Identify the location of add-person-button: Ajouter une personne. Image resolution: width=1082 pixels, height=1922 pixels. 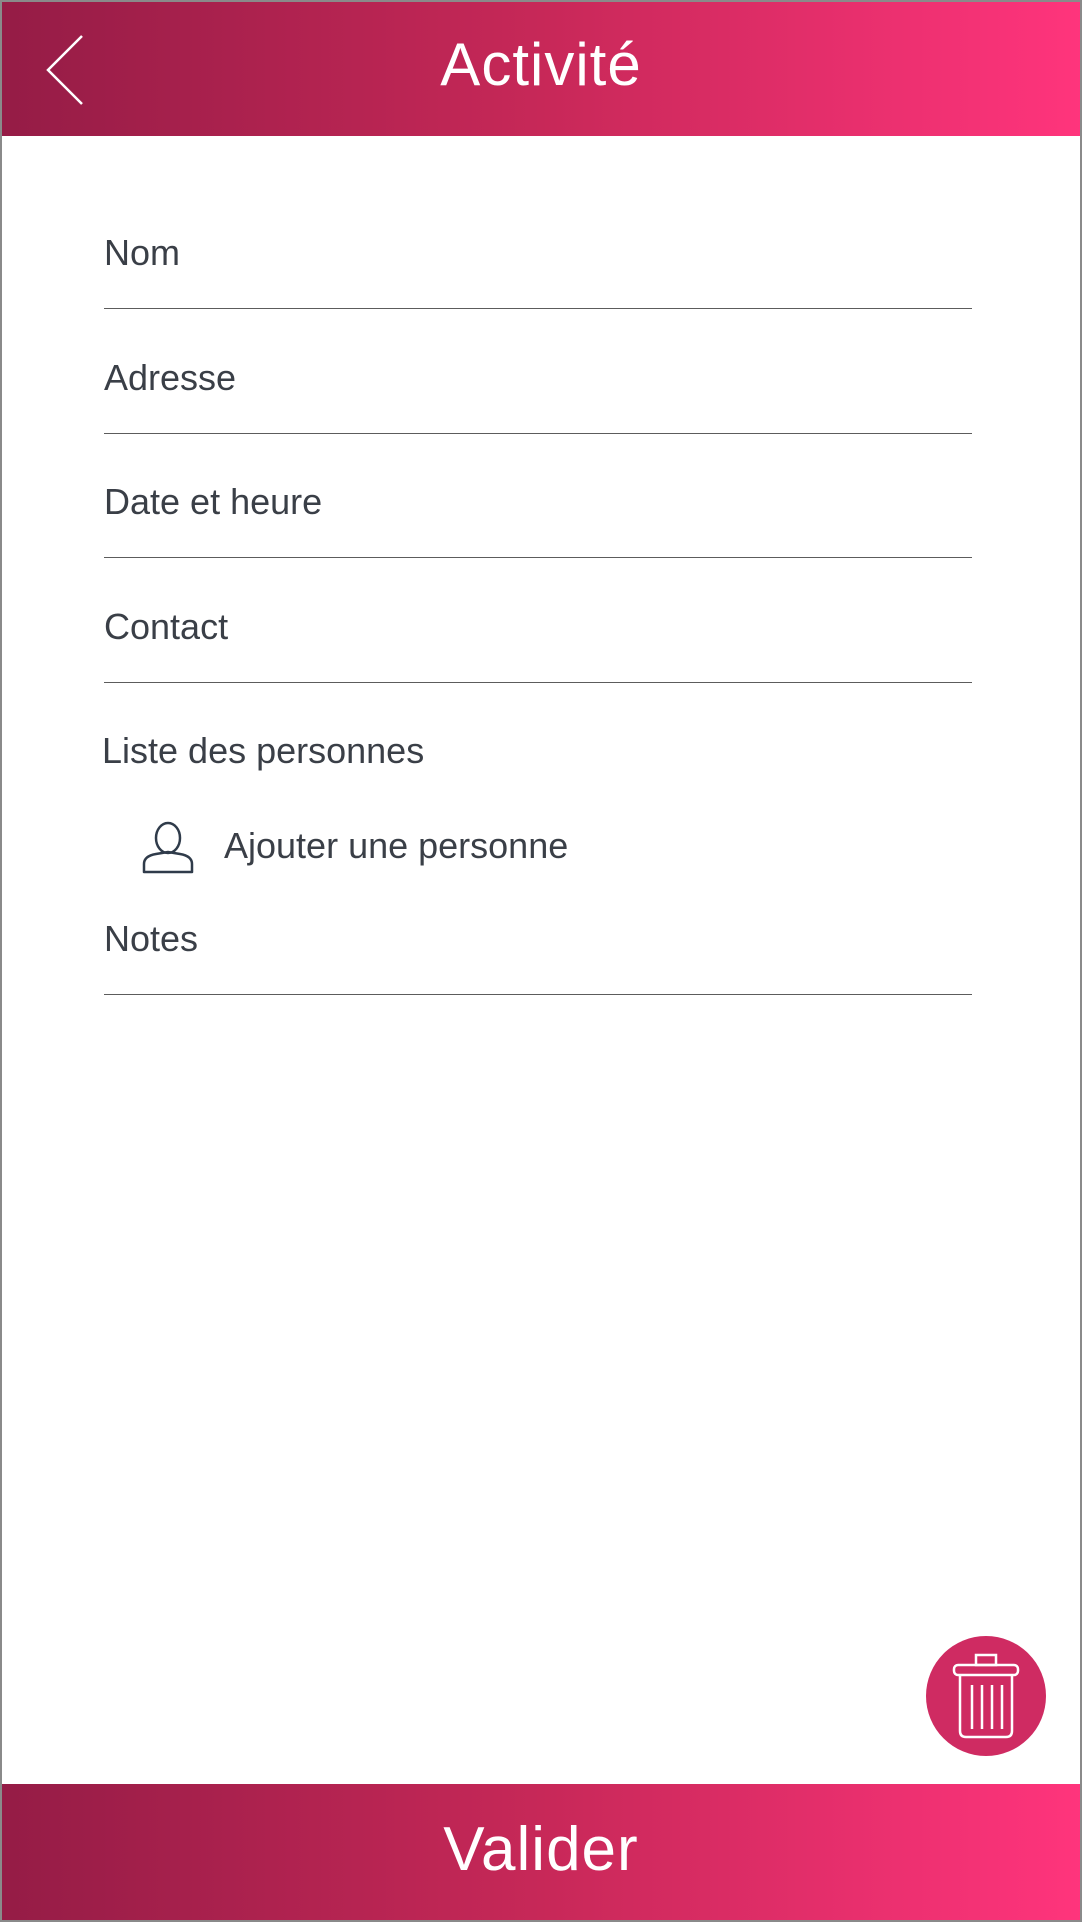
(354, 846).